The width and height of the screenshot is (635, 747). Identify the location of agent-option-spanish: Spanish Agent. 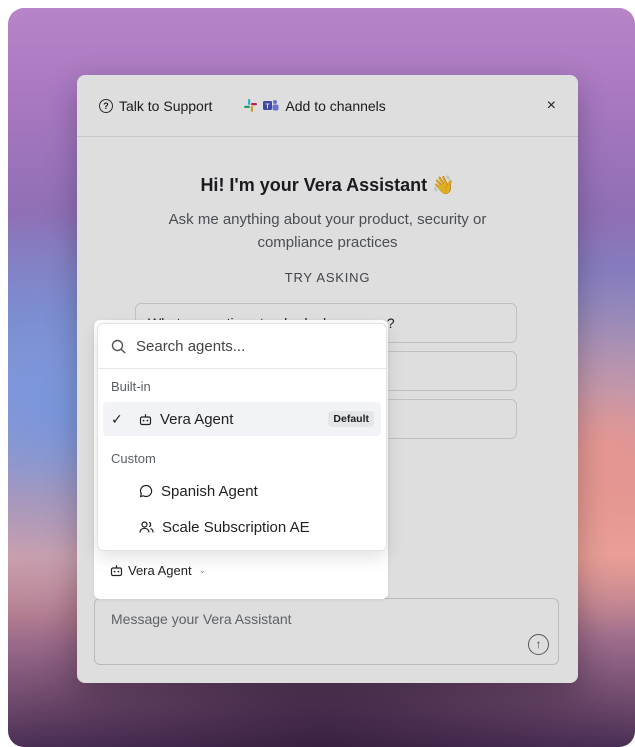
(242, 491).